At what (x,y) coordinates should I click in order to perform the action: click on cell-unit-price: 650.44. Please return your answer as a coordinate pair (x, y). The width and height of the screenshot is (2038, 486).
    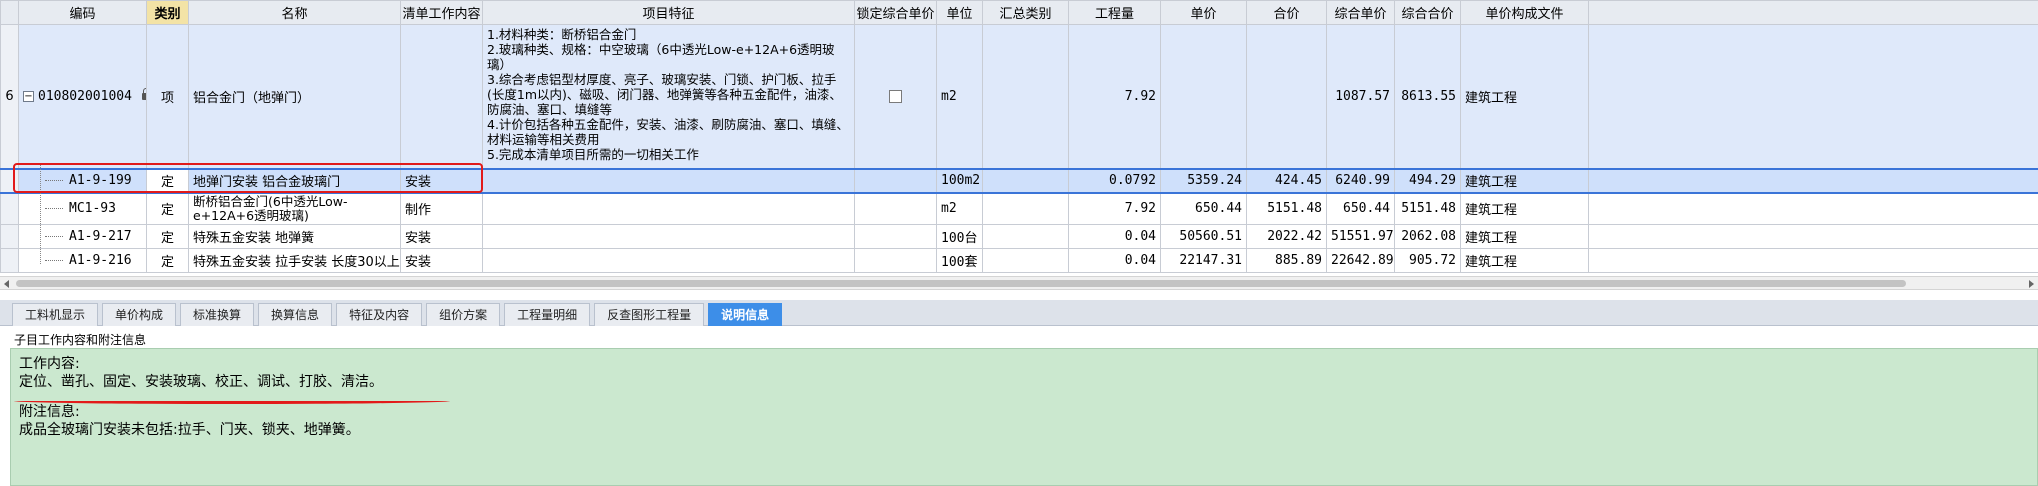
    Looking at the image, I should click on (1203, 208).